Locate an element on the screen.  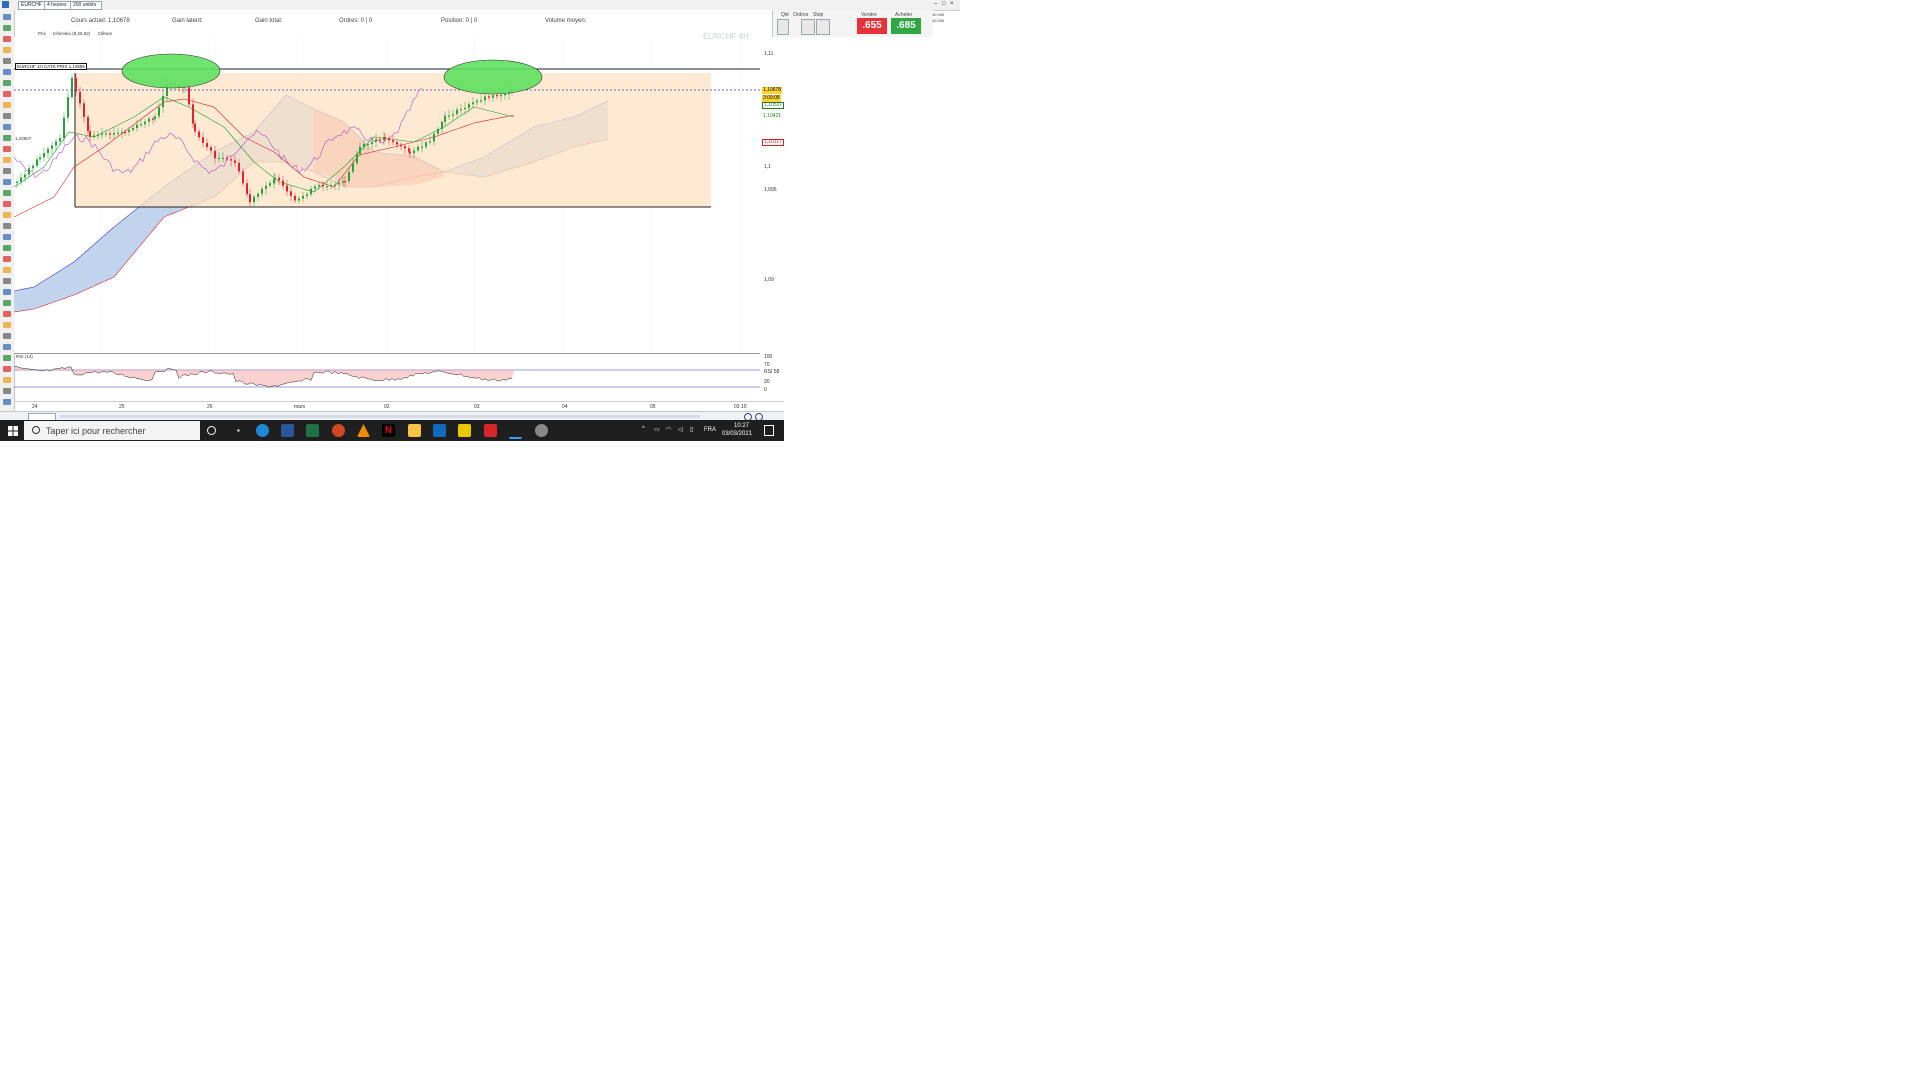
sticky-notes-icon is located at coordinates (464, 430).